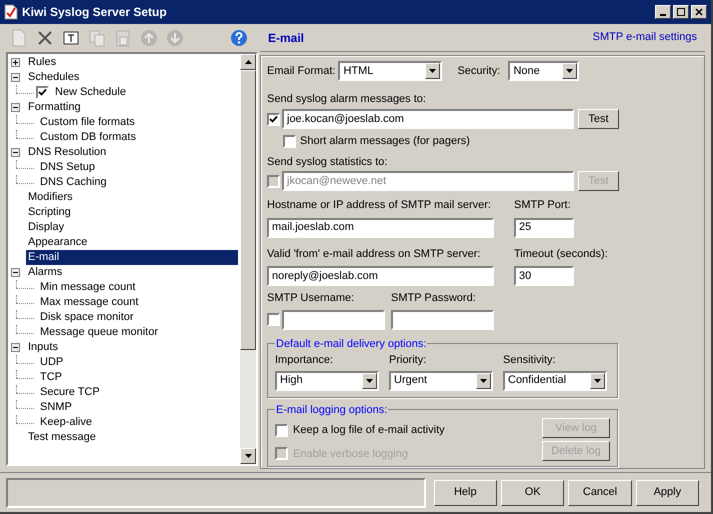 The width and height of the screenshot is (713, 514). Describe the element at coordinates (54, 107) in the screenshot. I see `tree-item: Formatting` at that location.